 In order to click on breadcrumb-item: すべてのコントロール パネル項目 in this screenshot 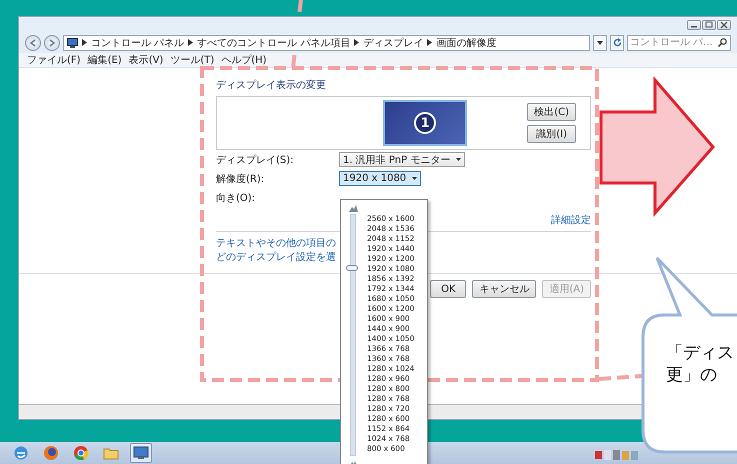, I will do `click(273, 43)`.